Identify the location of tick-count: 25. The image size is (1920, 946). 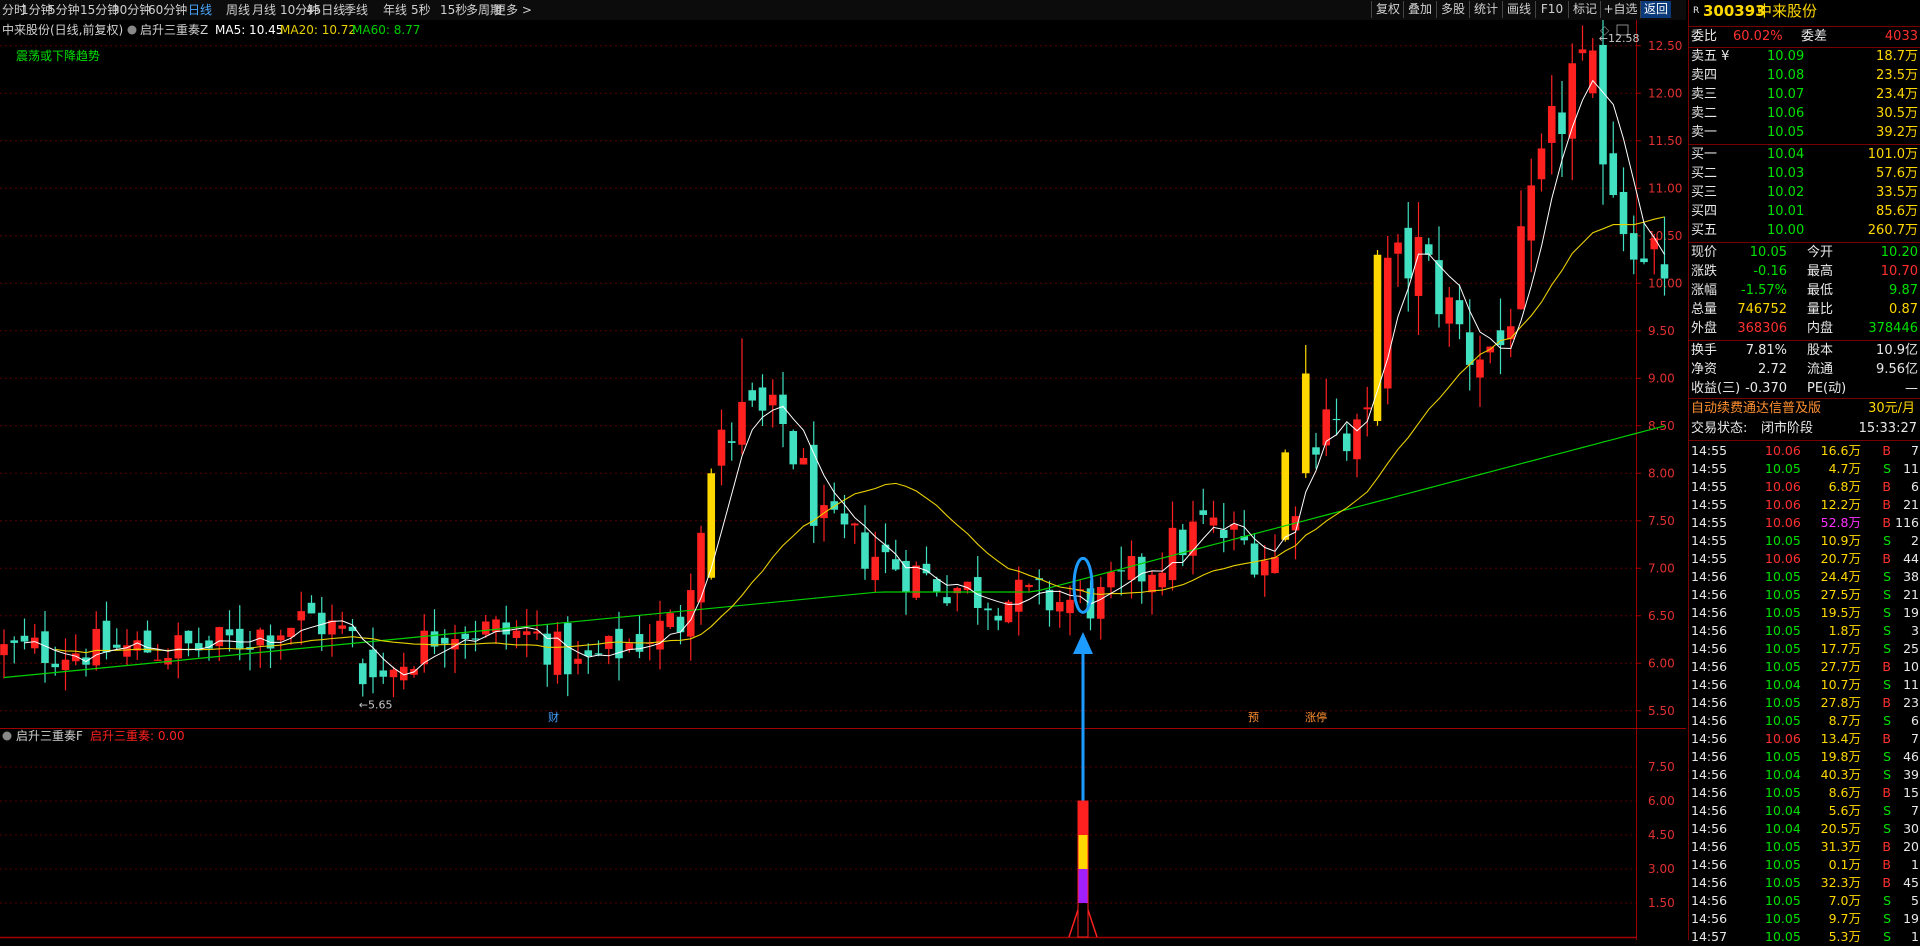
(1911, 648).